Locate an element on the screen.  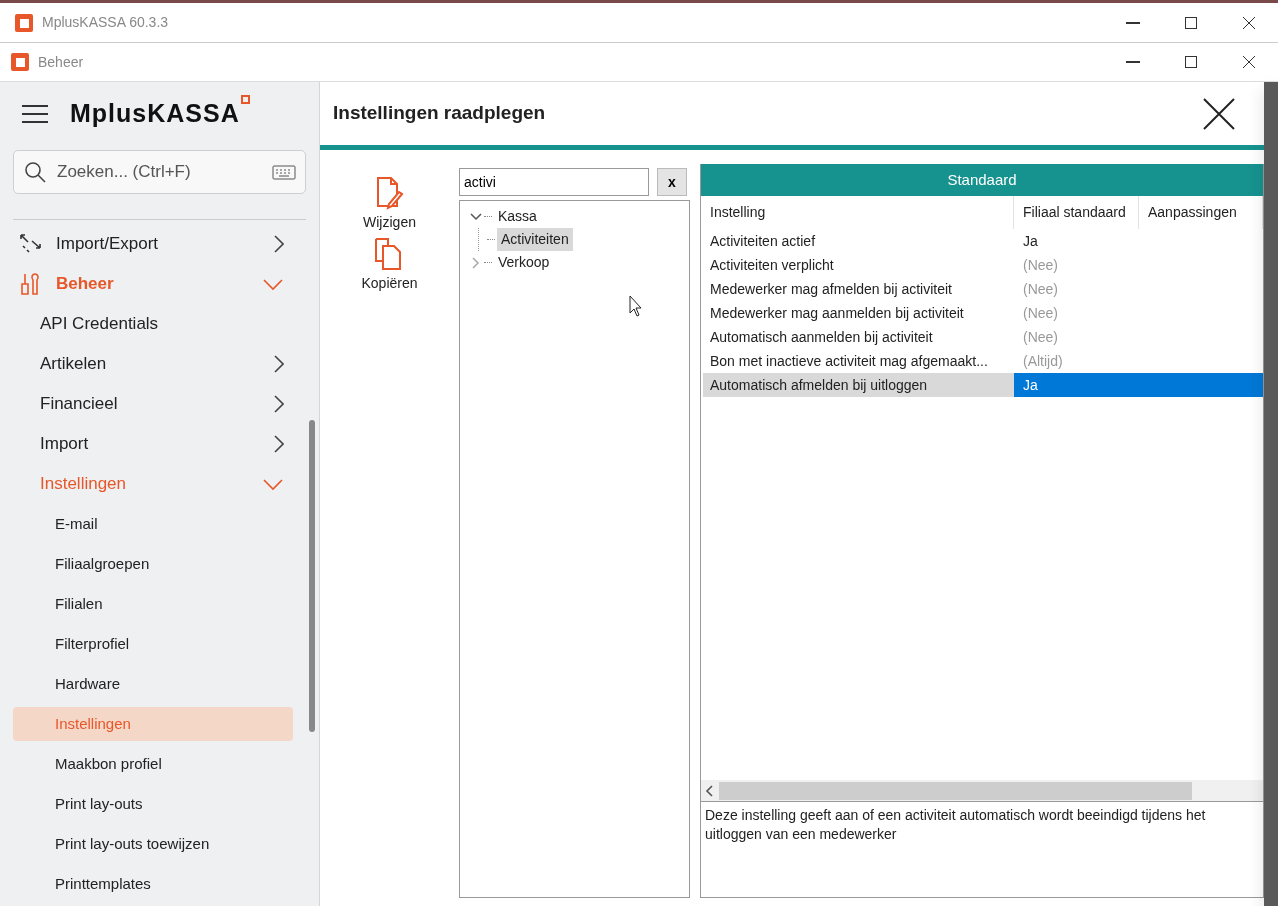
clear-button: x is located at coordinates (672, 182).